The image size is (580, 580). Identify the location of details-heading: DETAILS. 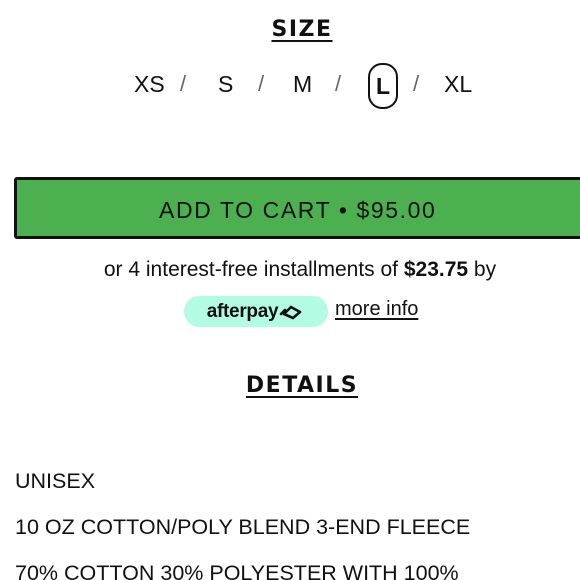
(302, 385).